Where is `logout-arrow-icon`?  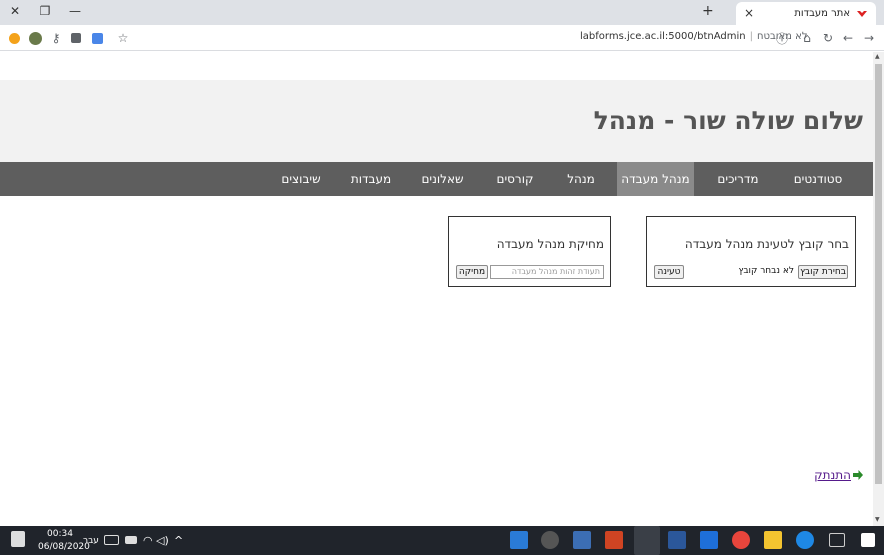 logout-arrow-icon is located at coordinates (858, 475).